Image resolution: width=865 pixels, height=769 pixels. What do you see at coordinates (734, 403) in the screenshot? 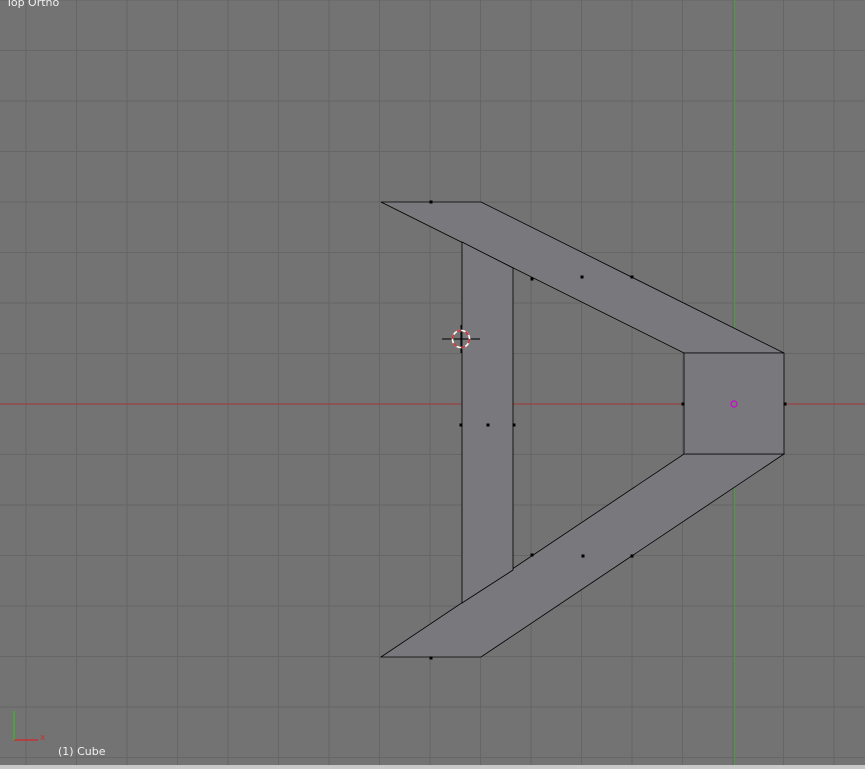
I see `mesh-face-center-box` at bounding box center [734, 403].